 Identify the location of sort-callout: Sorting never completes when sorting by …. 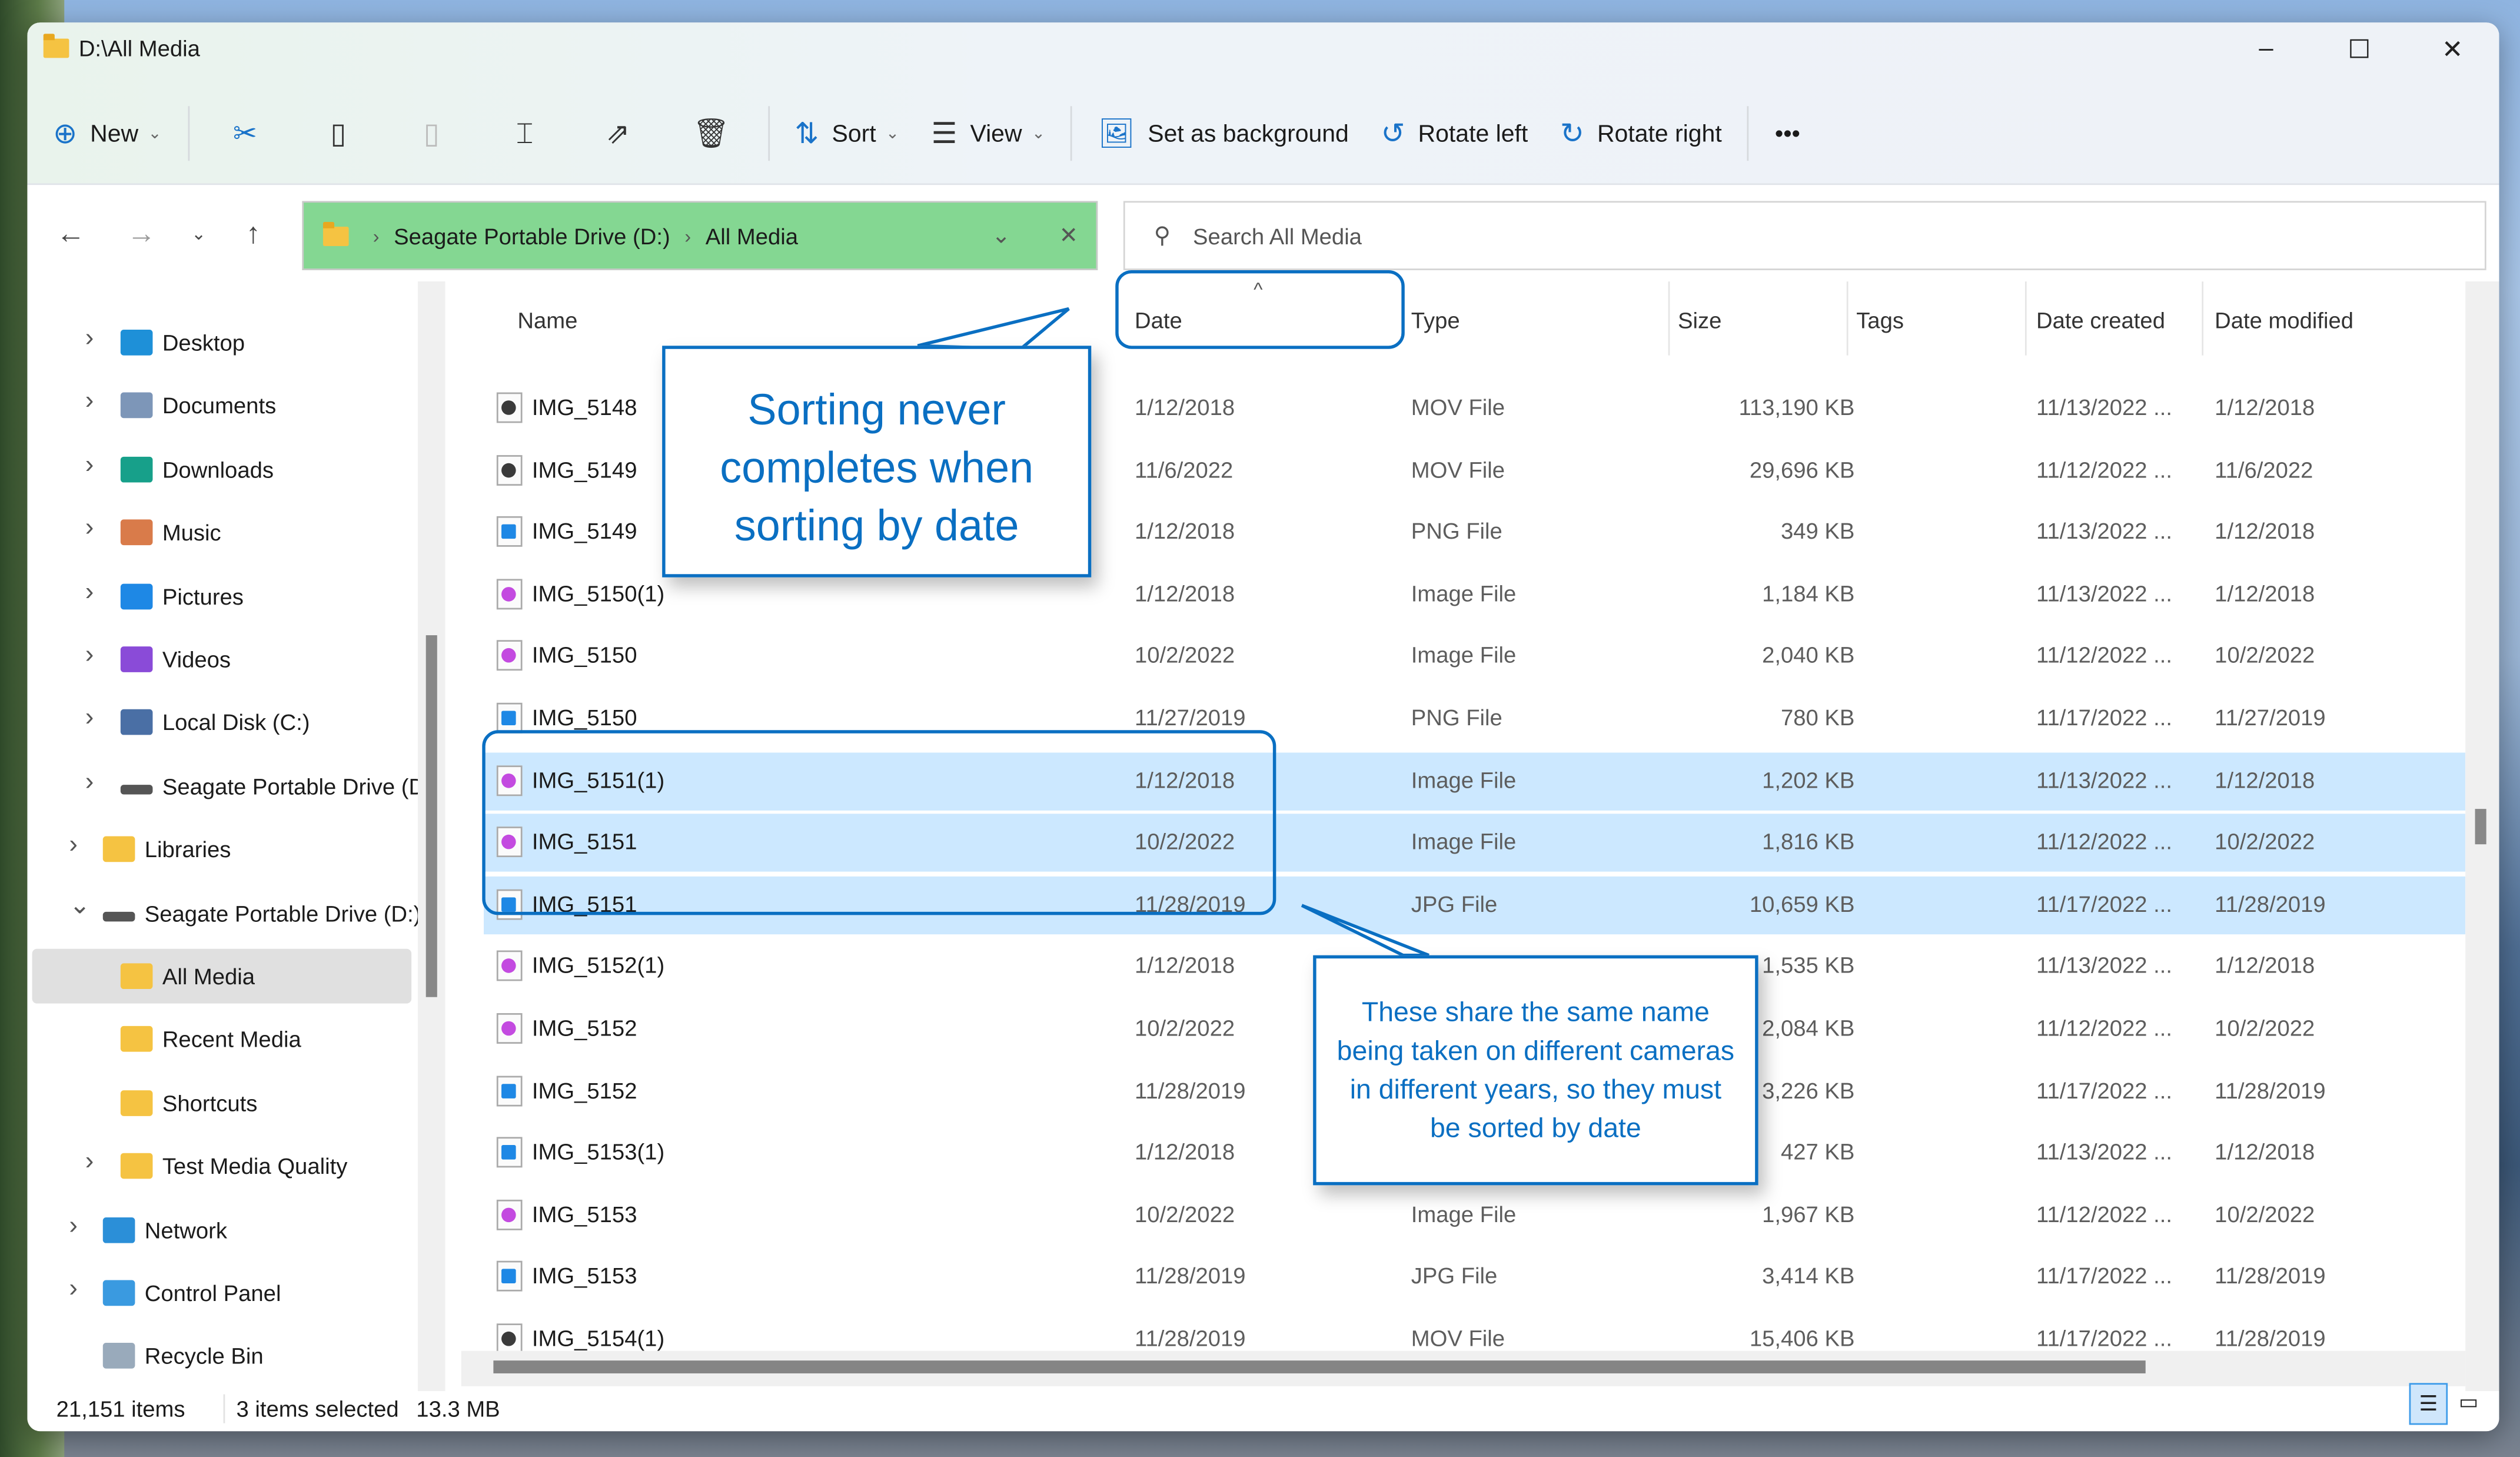
(877, 462).